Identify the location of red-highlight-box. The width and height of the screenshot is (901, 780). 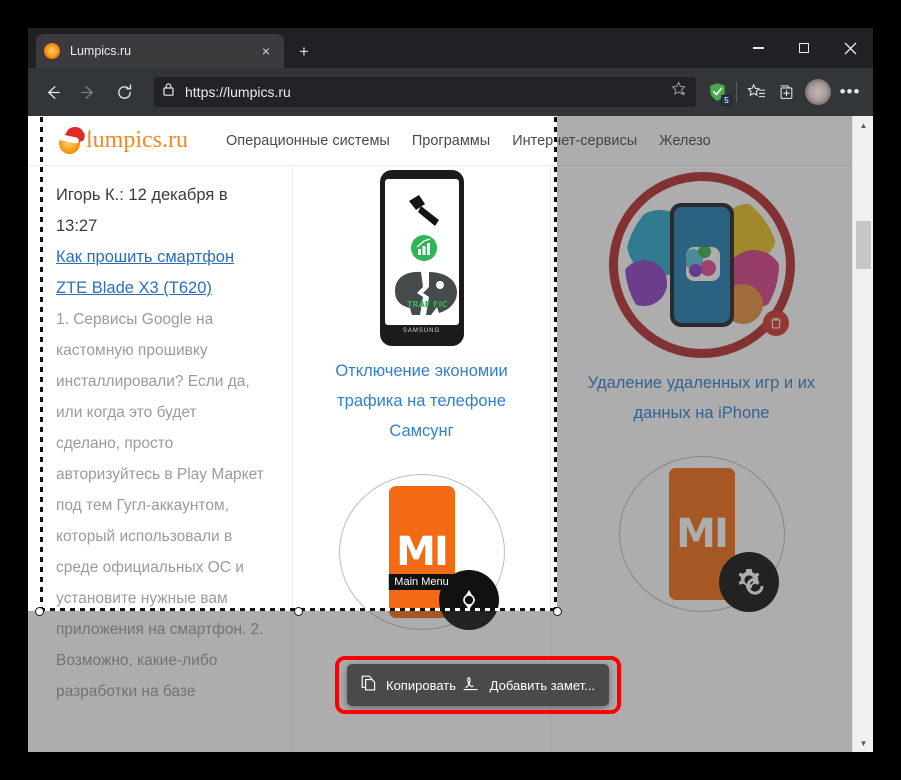
(478, 685).